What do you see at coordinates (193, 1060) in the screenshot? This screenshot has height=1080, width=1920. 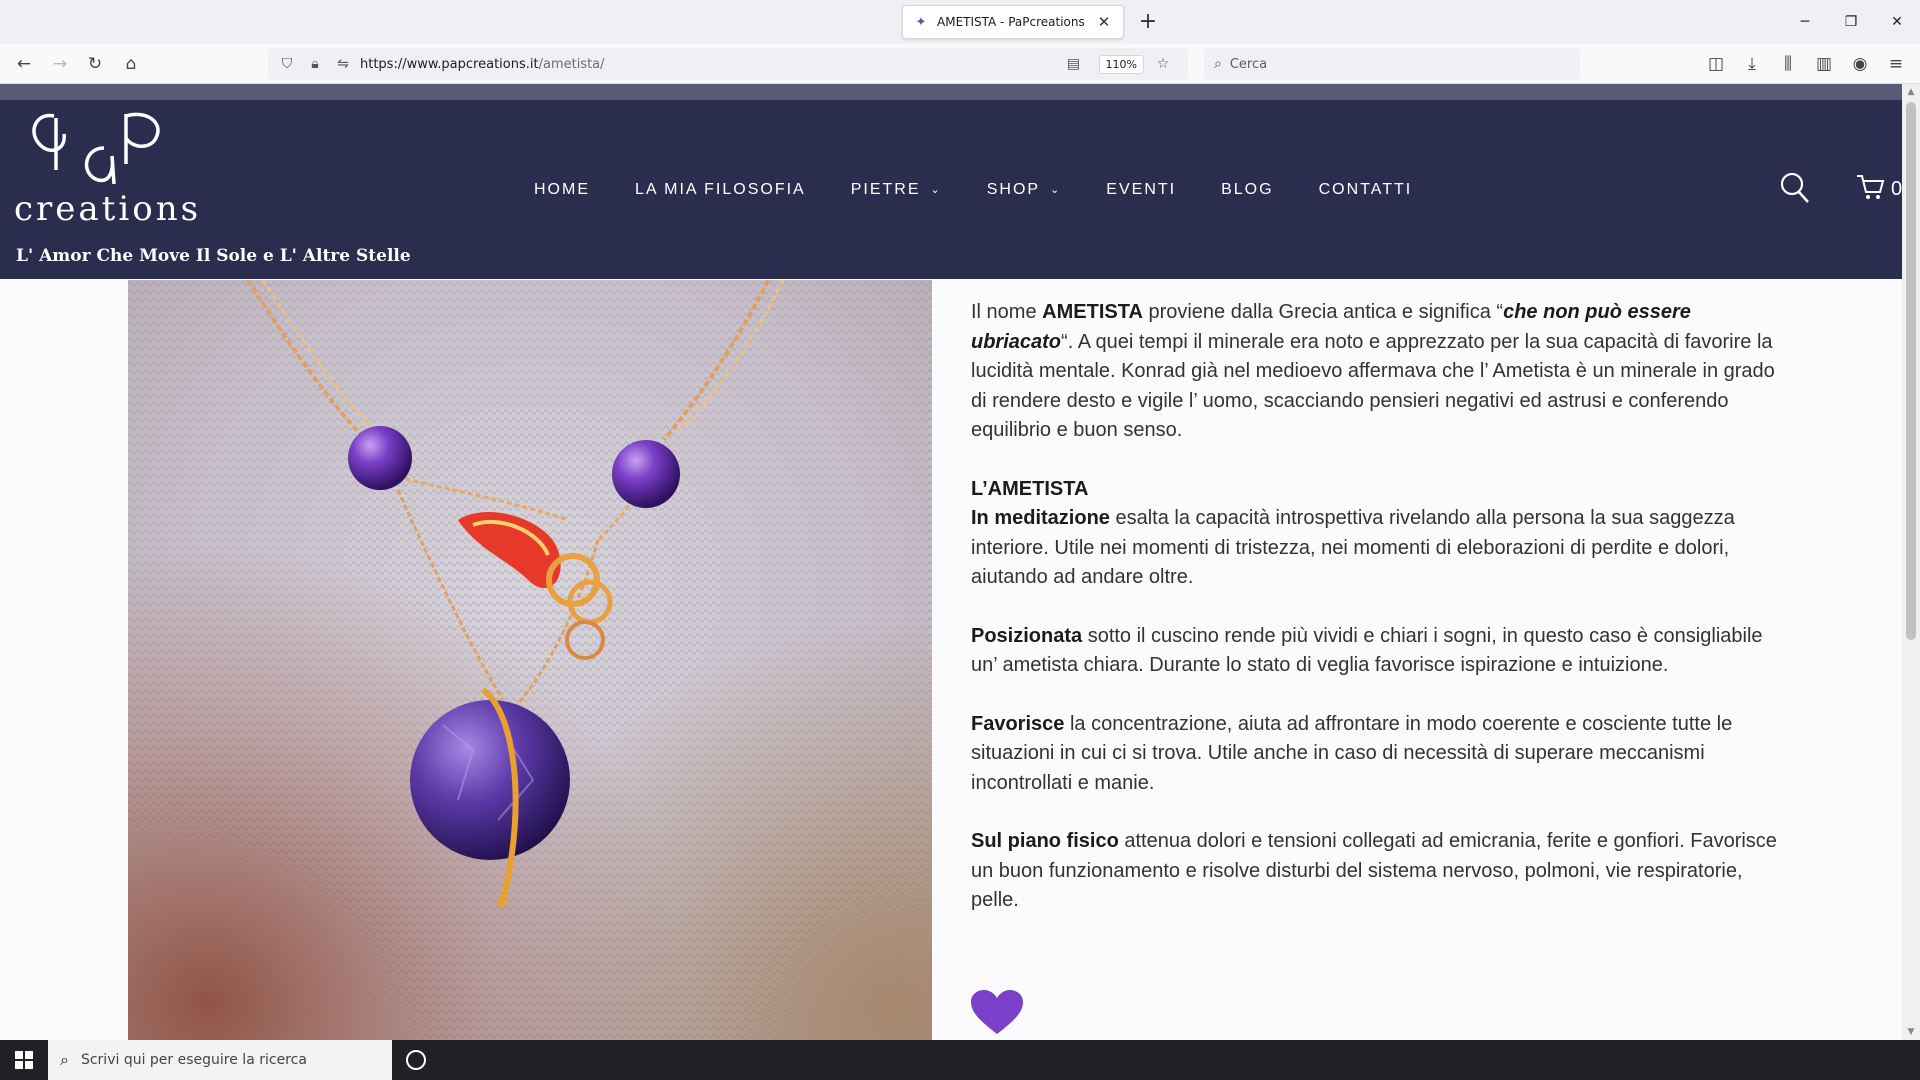 I see `taskbar-search-placeholder: Scrivi qui per eseguire la ricerca` at bounding box center [193, 1060].